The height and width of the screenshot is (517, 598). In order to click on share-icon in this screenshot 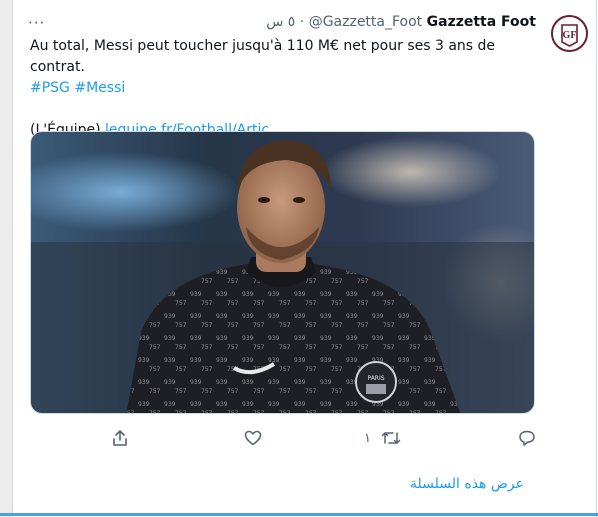, I will do `click(120, 438)`.